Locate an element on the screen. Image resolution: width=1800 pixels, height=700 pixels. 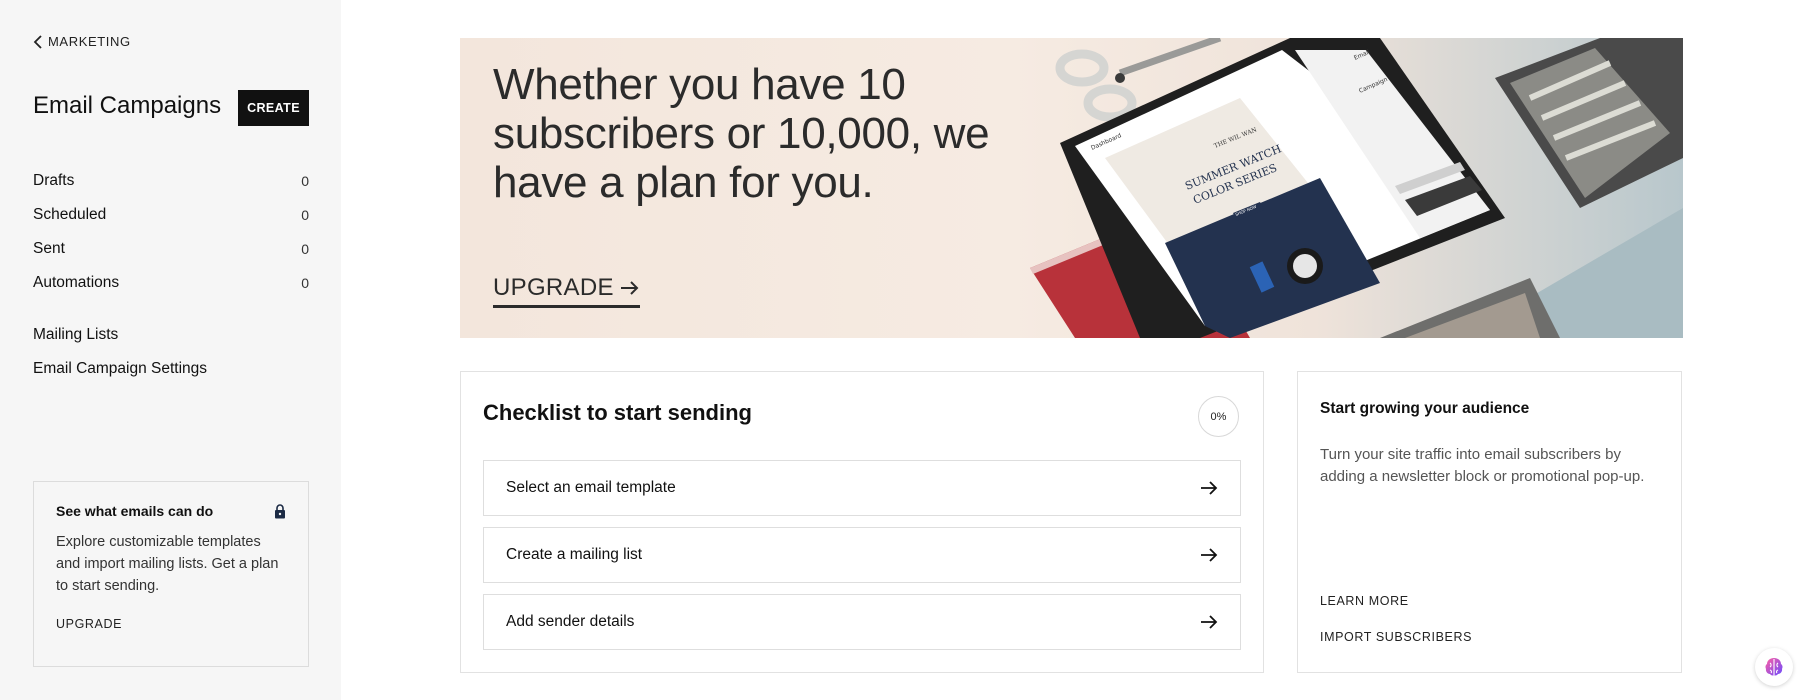
help-brain-icon is located at coordinates (1774, 667).